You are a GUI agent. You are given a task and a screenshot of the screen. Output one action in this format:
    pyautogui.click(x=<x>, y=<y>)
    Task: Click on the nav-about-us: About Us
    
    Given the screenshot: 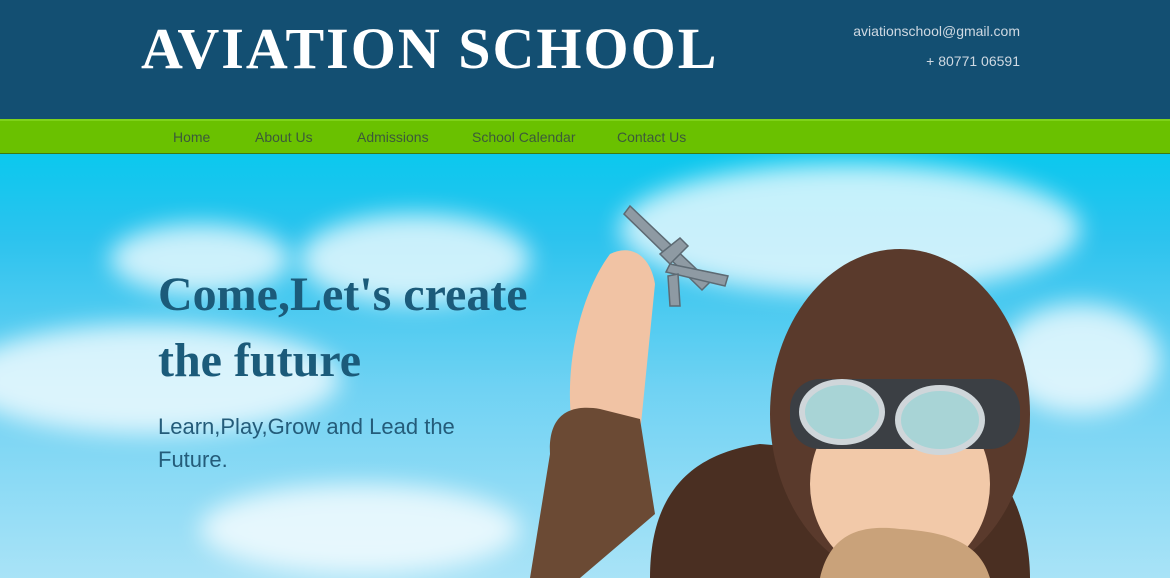 What is the action you would take?
    pyautogui.click(x=284, y=137)
    